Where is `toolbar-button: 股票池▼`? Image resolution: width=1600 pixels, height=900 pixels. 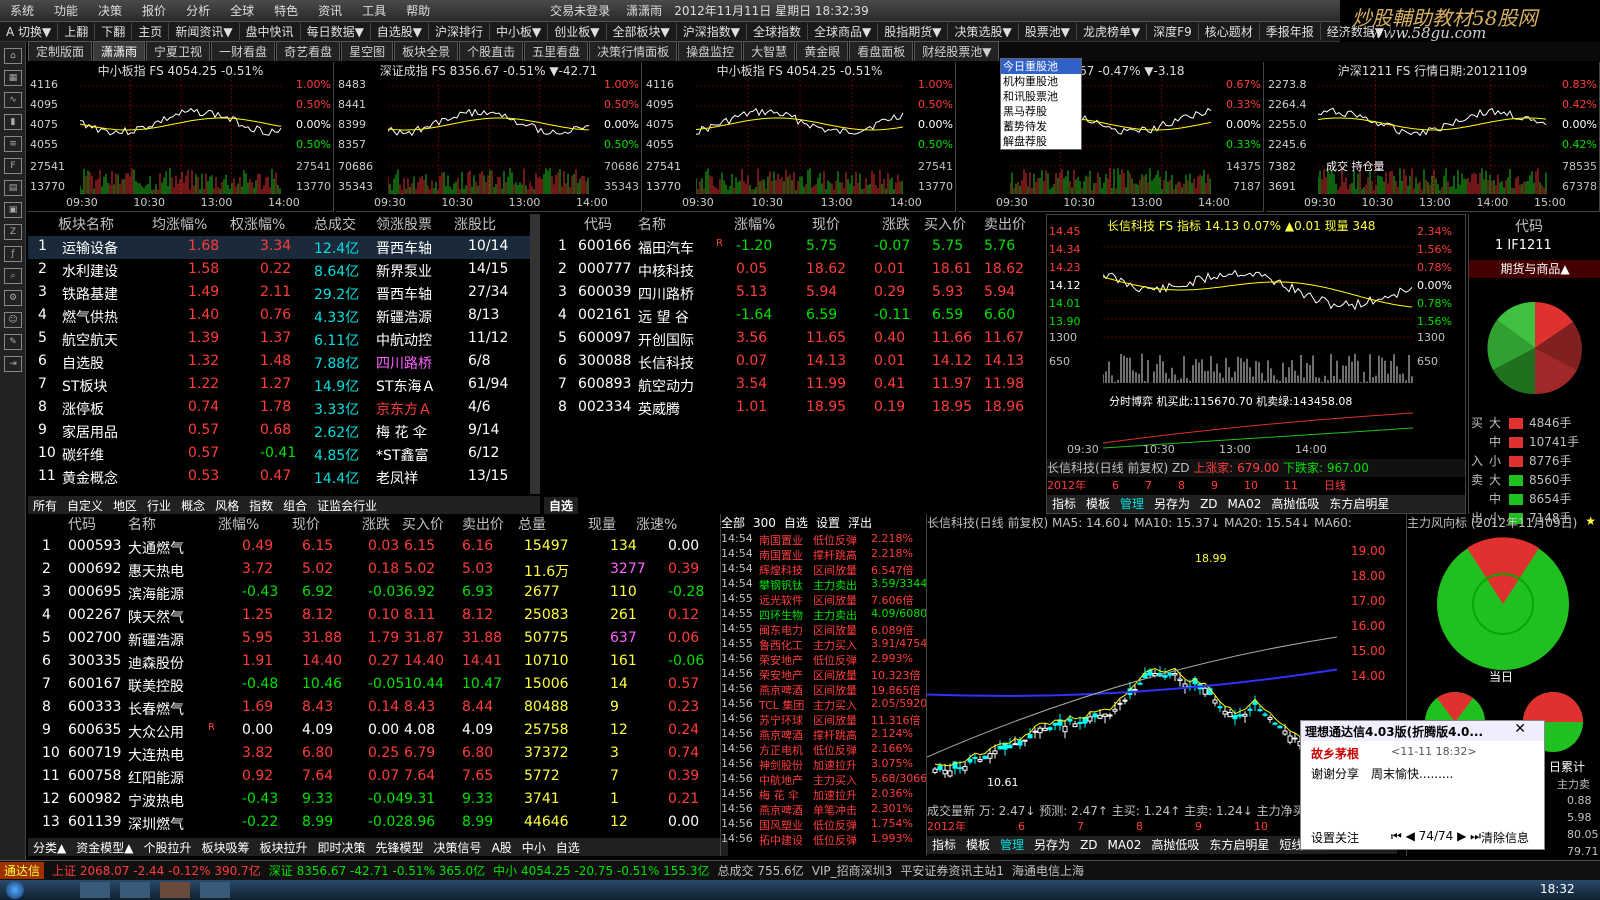
toolbar-button: 股票池▼ is located at coordinates (1048, 31).